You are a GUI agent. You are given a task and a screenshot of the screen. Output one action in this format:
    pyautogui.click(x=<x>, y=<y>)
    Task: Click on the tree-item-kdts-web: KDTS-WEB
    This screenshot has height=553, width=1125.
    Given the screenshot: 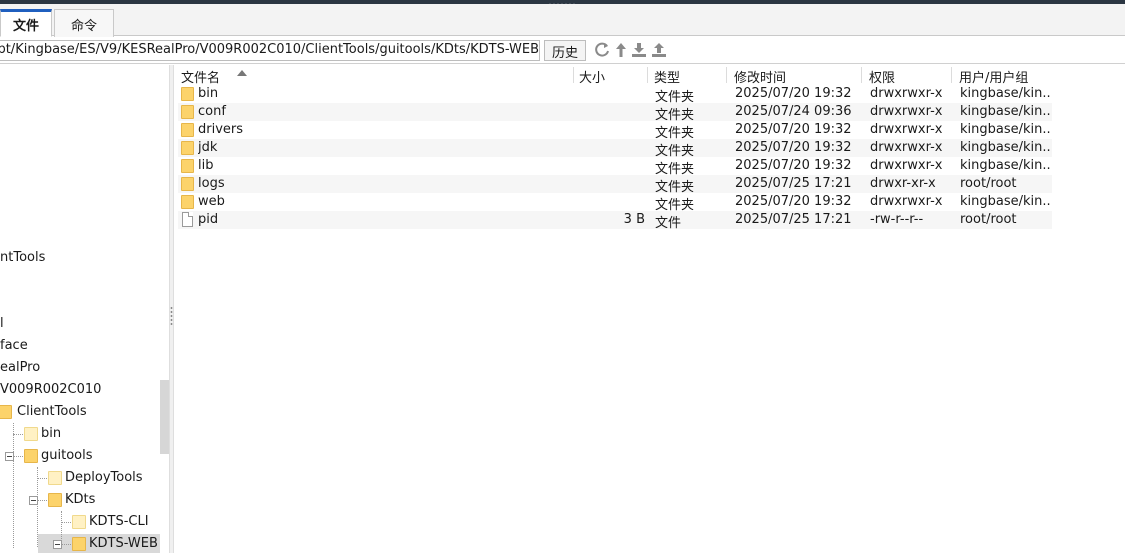 What is the action you would take?
    pyautogui.click(x=80, y=543)
    